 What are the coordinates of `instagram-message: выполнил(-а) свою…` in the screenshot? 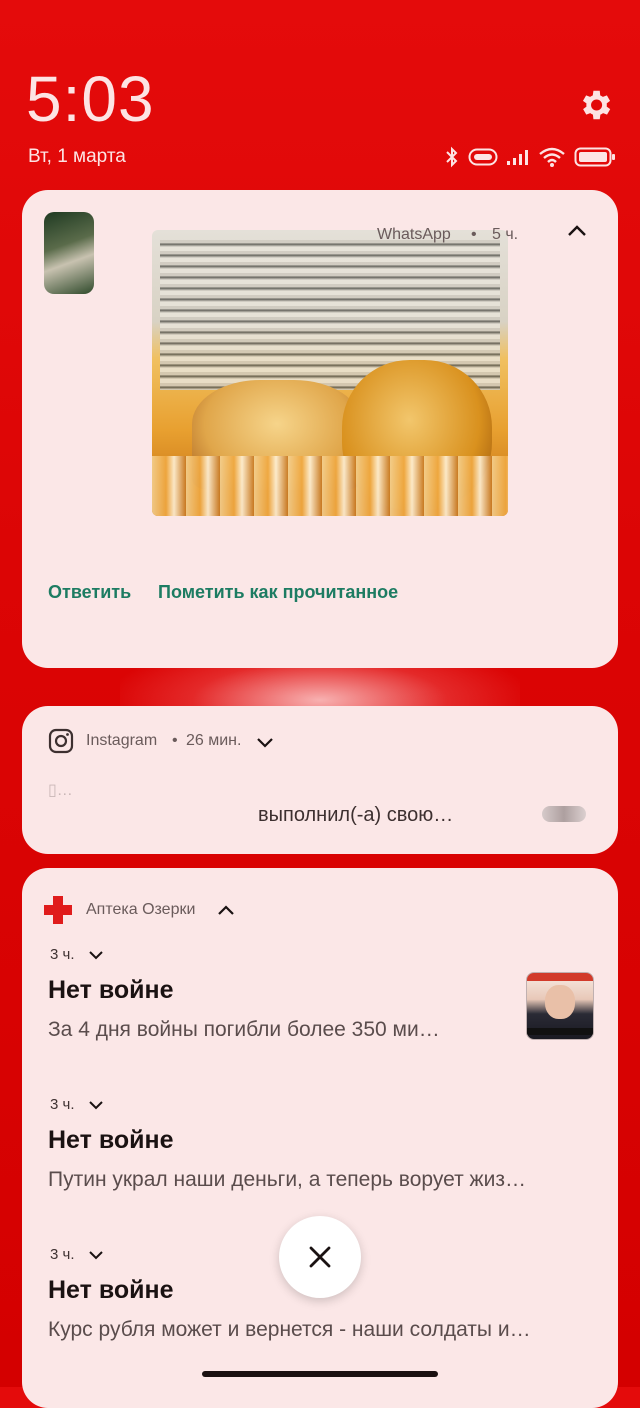 It's located at (356, 815).